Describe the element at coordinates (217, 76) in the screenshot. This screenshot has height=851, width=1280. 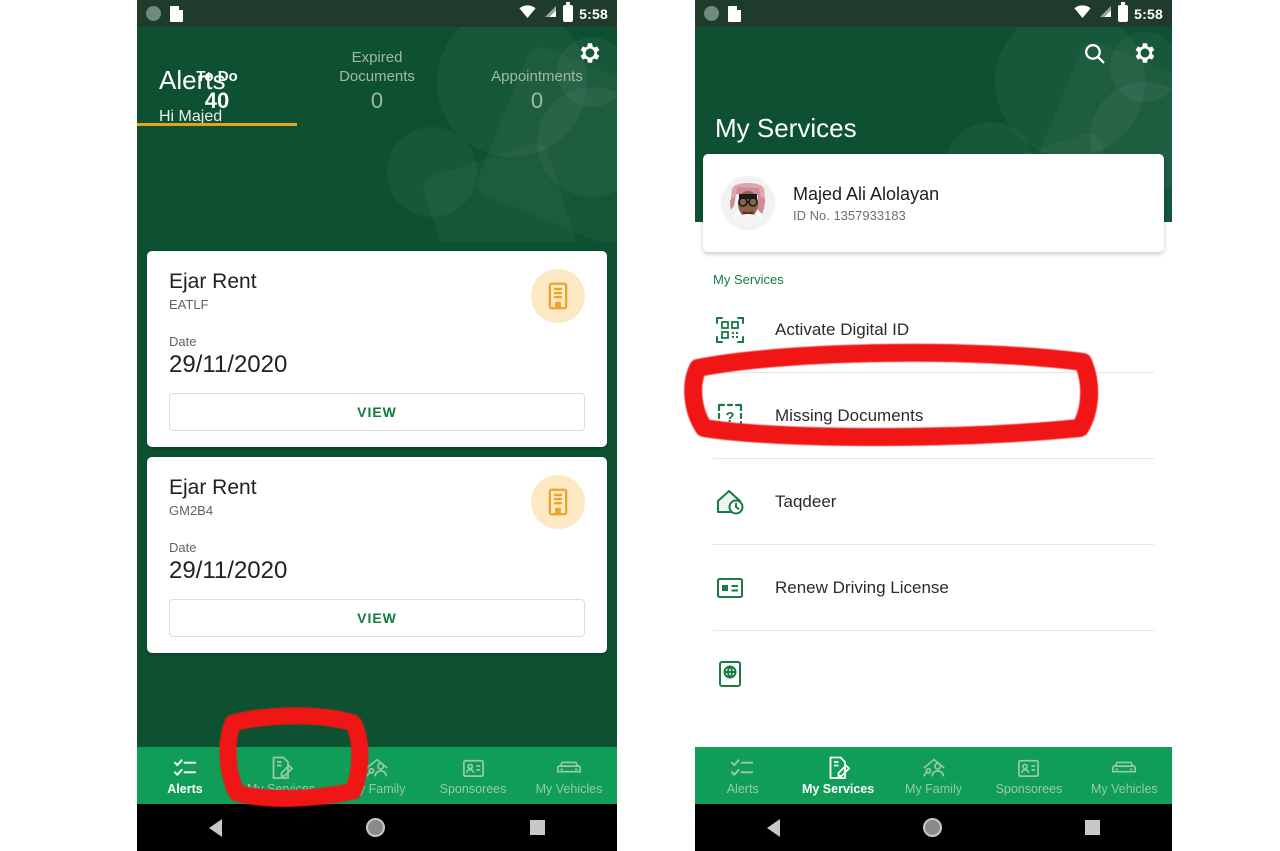
I see `tab-to-do-label: To Do` at that location.